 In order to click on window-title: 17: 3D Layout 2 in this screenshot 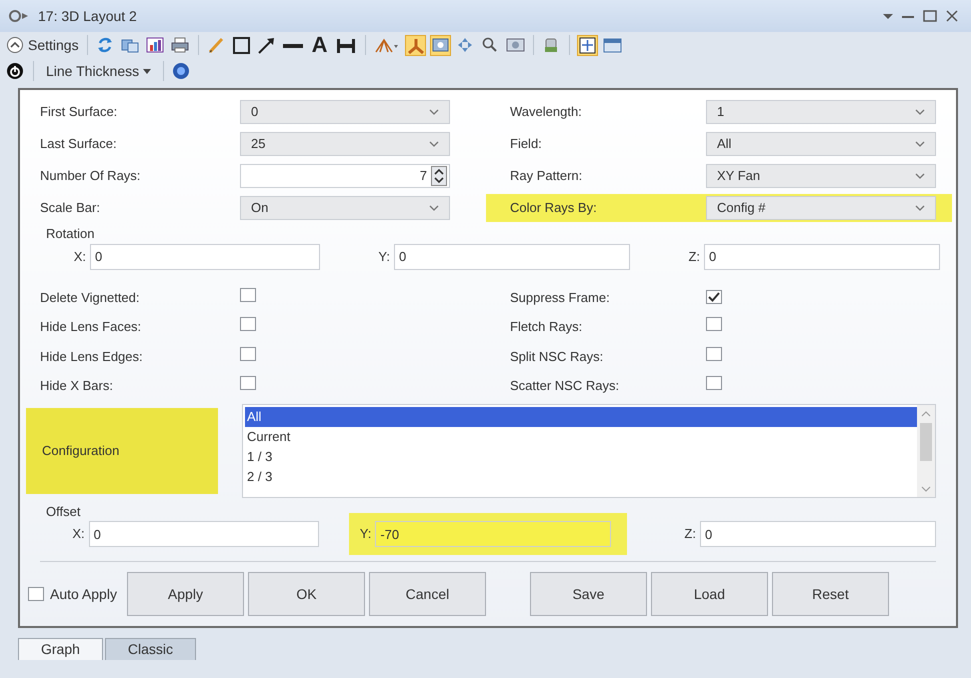, I will do `click(87, 16)`.